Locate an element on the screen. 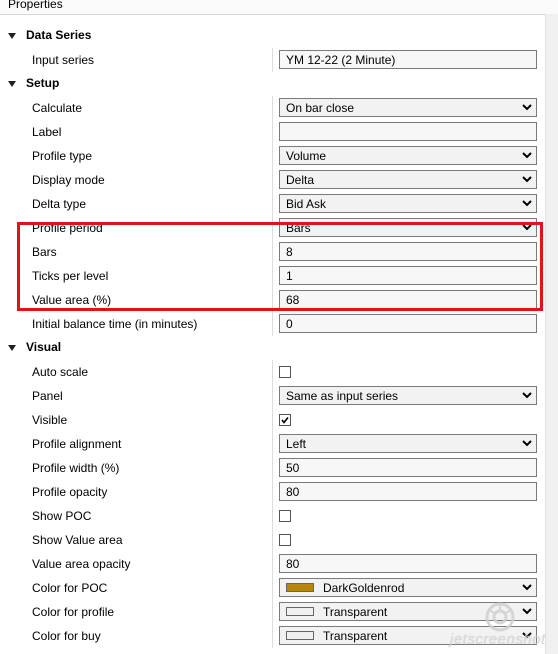  dropdown-value: Delta is located at coordinates (300, 180).